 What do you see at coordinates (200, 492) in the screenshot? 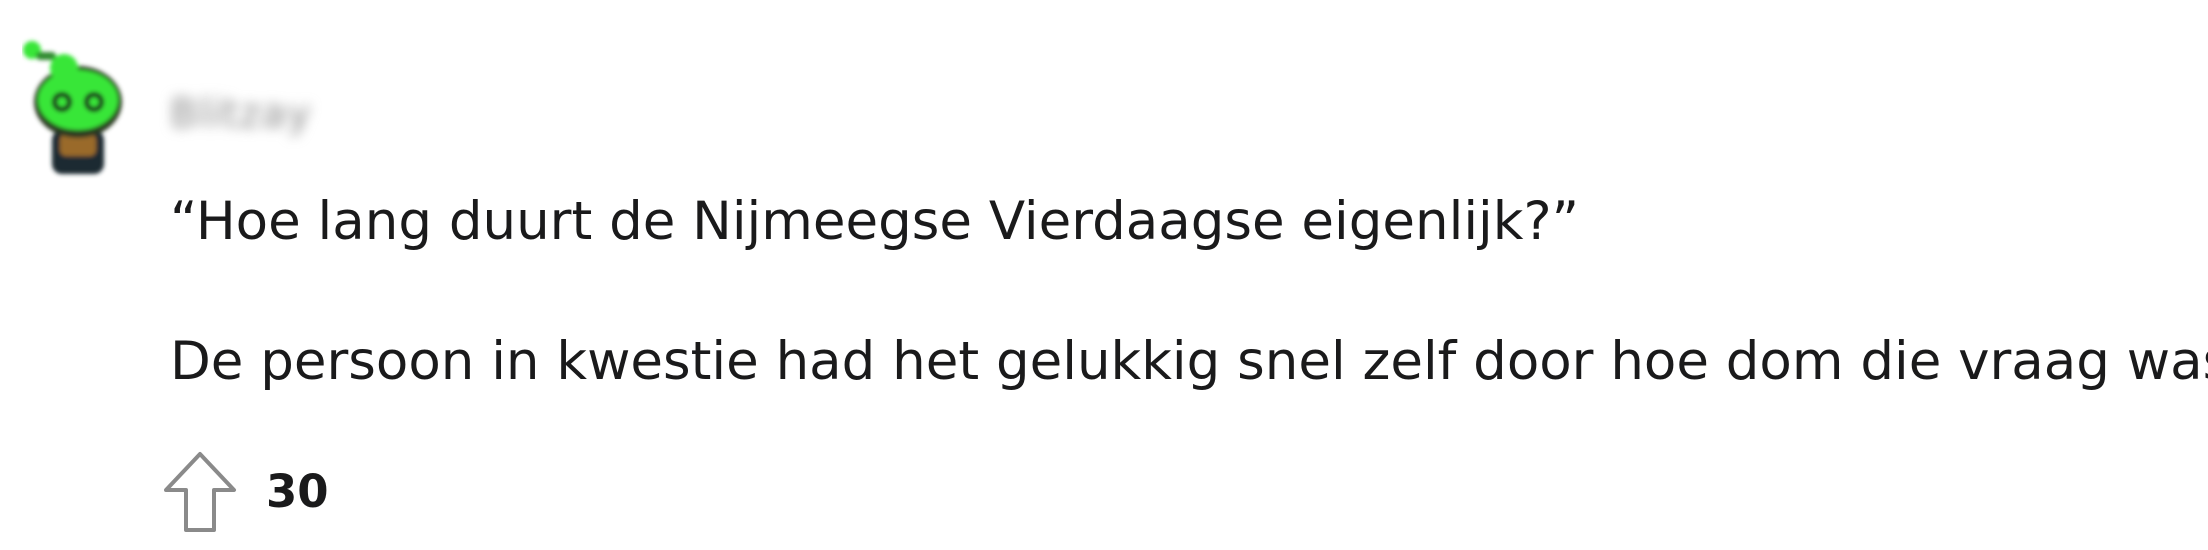
I see `upvote-arrow-icon` at bounding box center [200, 492].